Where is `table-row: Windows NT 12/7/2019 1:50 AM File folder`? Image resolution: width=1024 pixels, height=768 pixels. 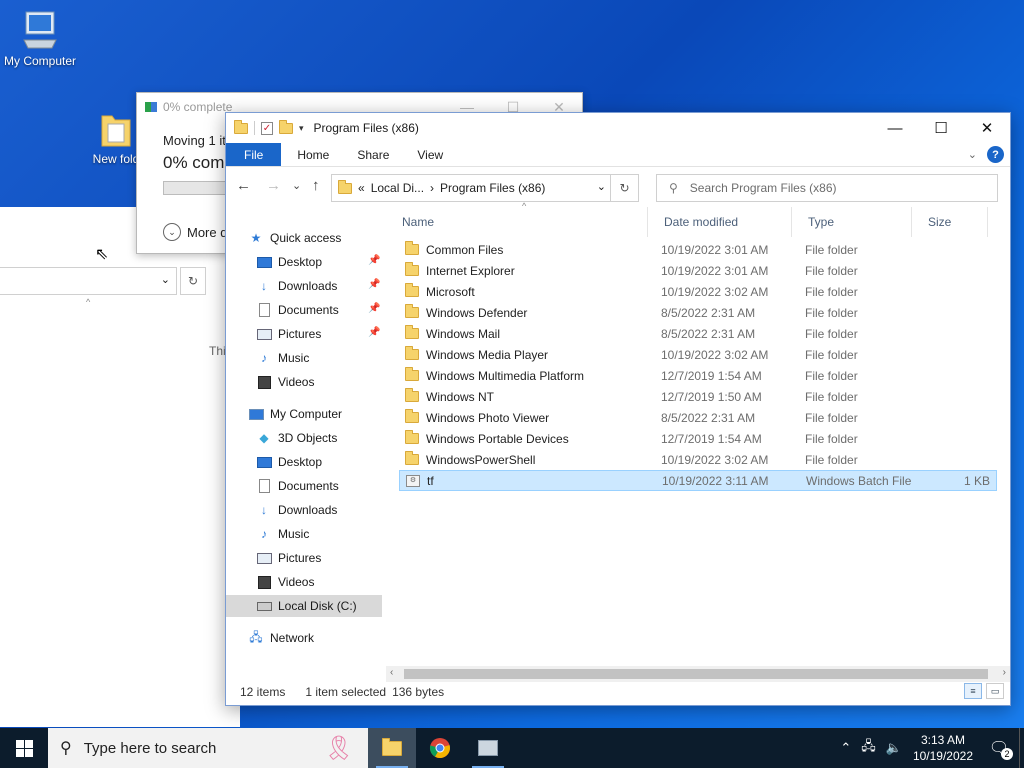
table-row: Windows NT 12/7/2019 1:50 AM File folder is located at coordinates (698, 396).